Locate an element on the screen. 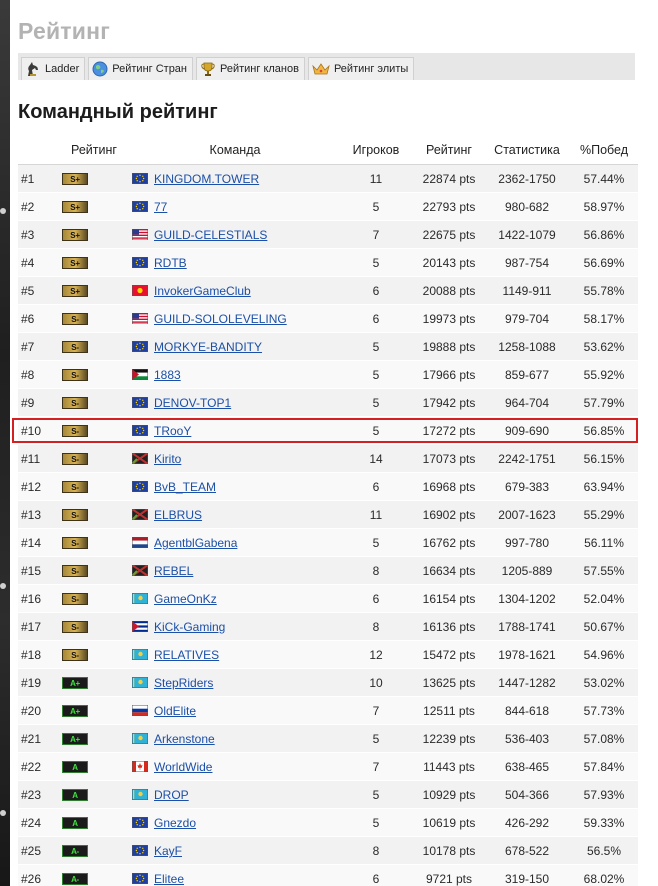 The width and height of the screenshot is (658, 886). header-players: Игроков is located at coordinates (376, 150).